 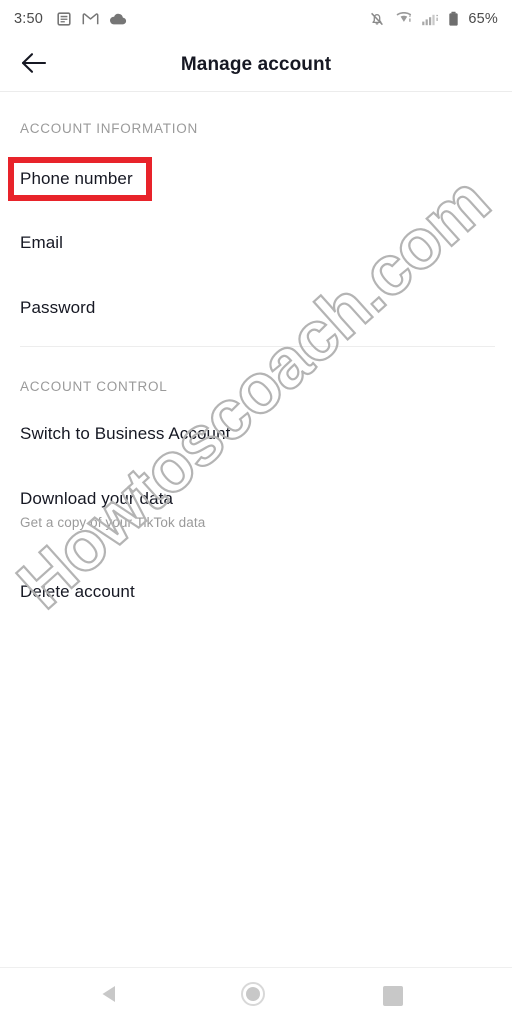 I want to click on nav-home-button, so click(x=253, y=996).